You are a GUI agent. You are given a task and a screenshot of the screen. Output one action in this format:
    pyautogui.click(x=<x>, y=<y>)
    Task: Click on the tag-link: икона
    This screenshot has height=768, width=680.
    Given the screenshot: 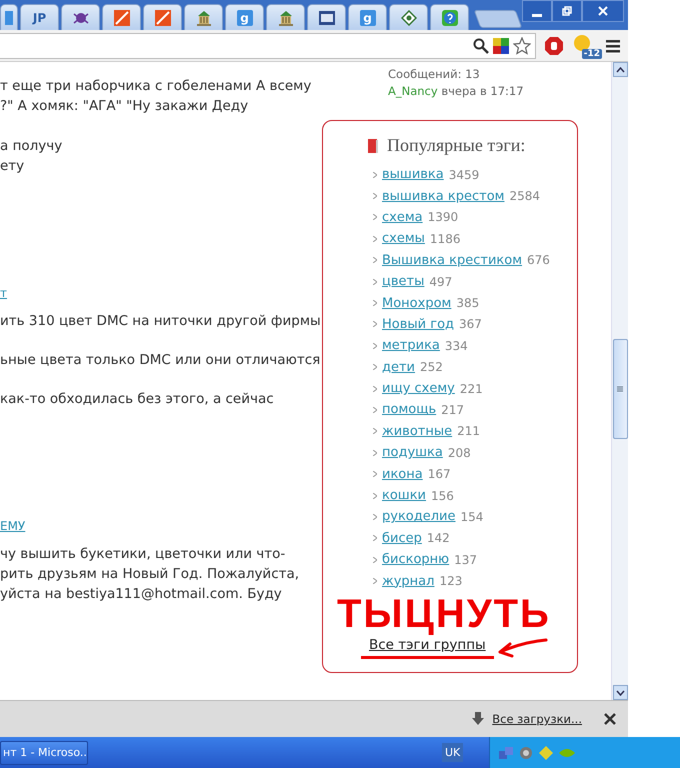 What is the action you would take?
    pyautogui.click(x=402, y=474)
    